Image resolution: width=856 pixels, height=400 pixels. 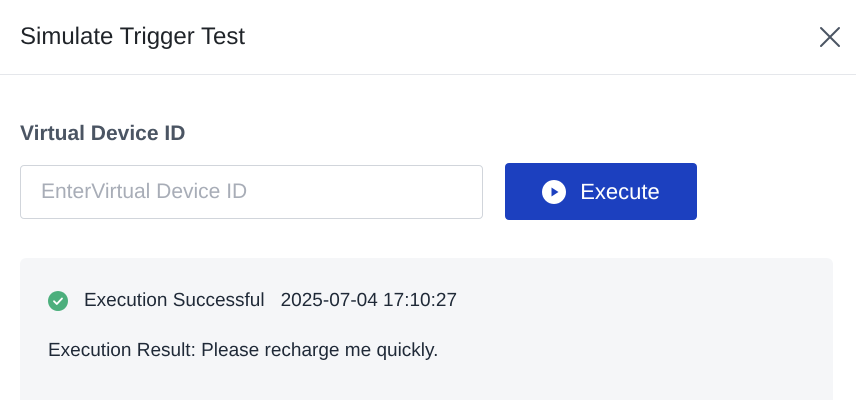 What do you see at coordinates (244, 351) in the screenshot?
I see `result-message: Execution Result: Please recharge me quickly.` at bounding box center [244, 351].